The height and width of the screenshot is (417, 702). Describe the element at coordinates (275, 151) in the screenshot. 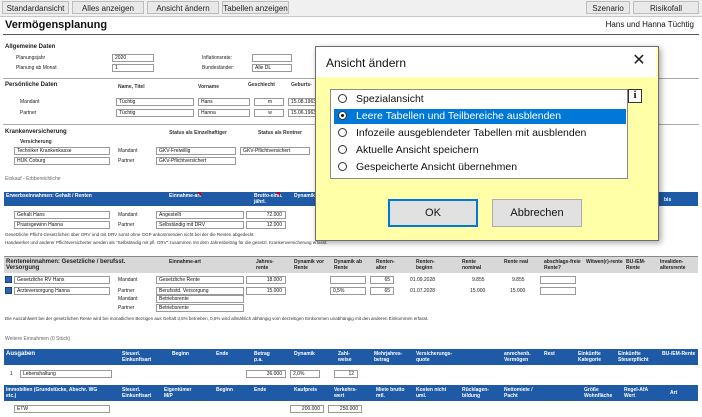

I see `status-pensioner-dropdown: GKV-Pflichtversichert` at that location.